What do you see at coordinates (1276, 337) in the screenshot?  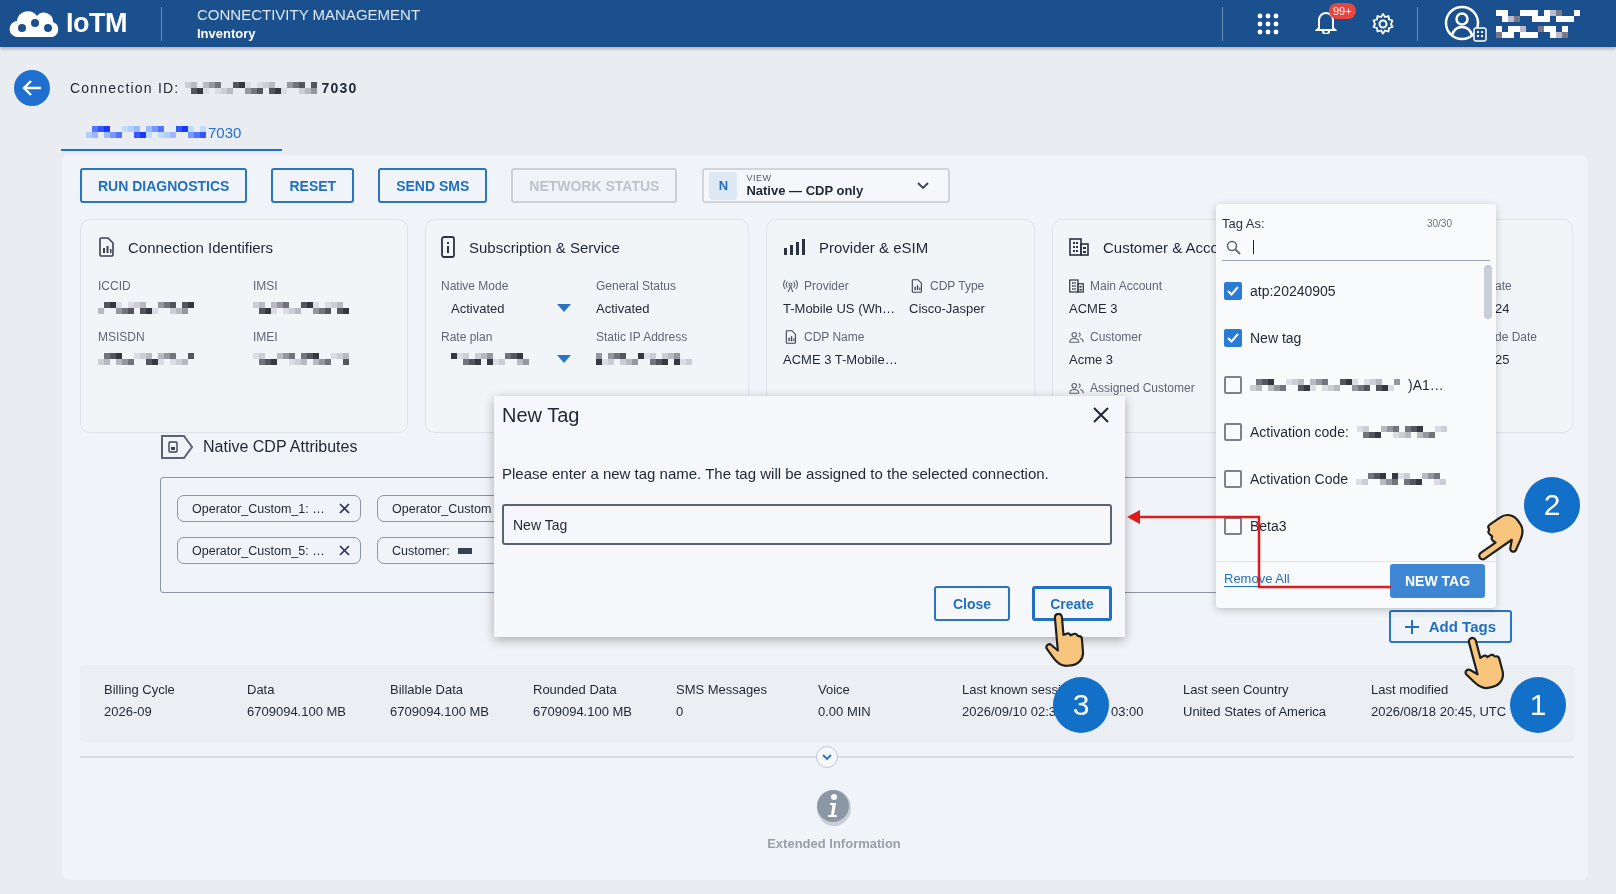 I see `option-label: New tag` at bounding box center [1276, 337].